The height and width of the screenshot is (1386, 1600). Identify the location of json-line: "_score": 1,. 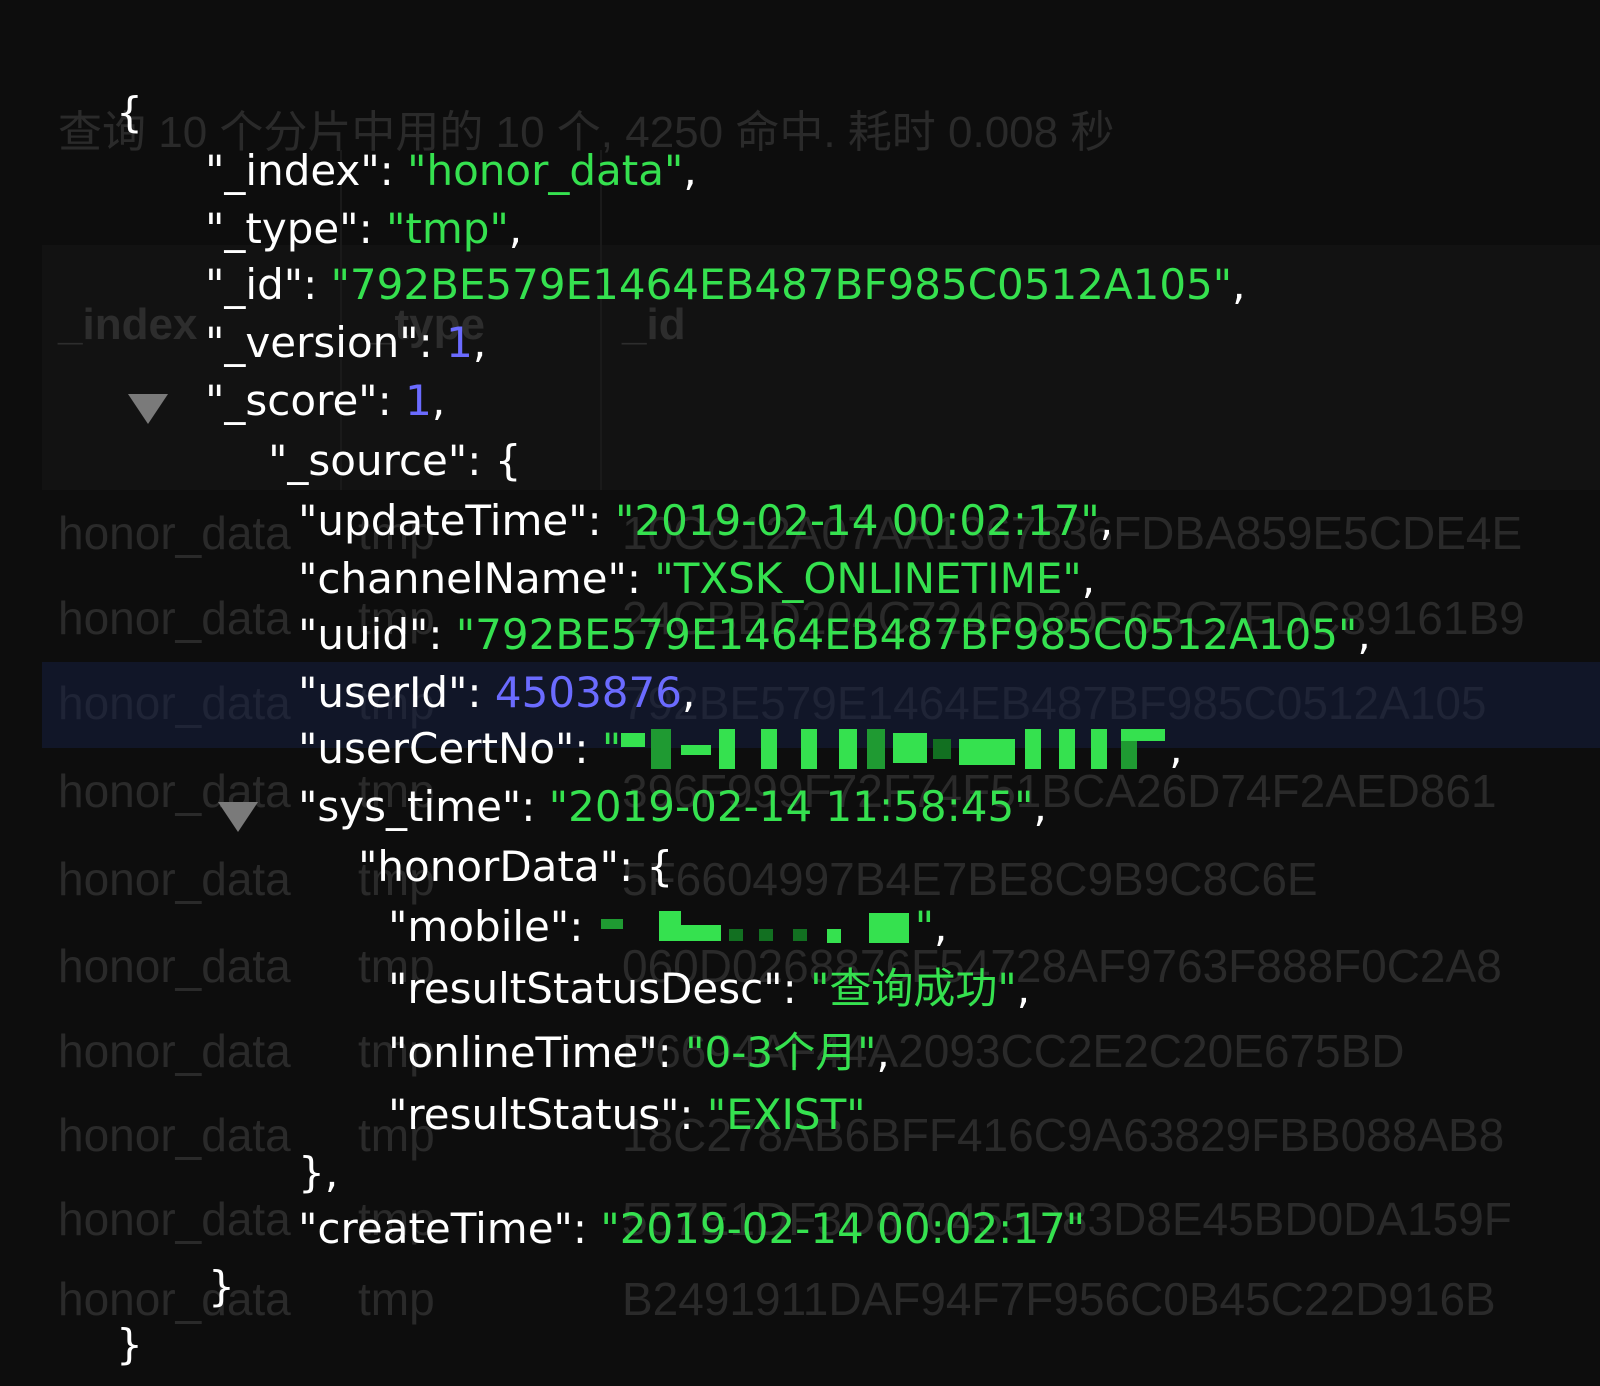
(325, 400).